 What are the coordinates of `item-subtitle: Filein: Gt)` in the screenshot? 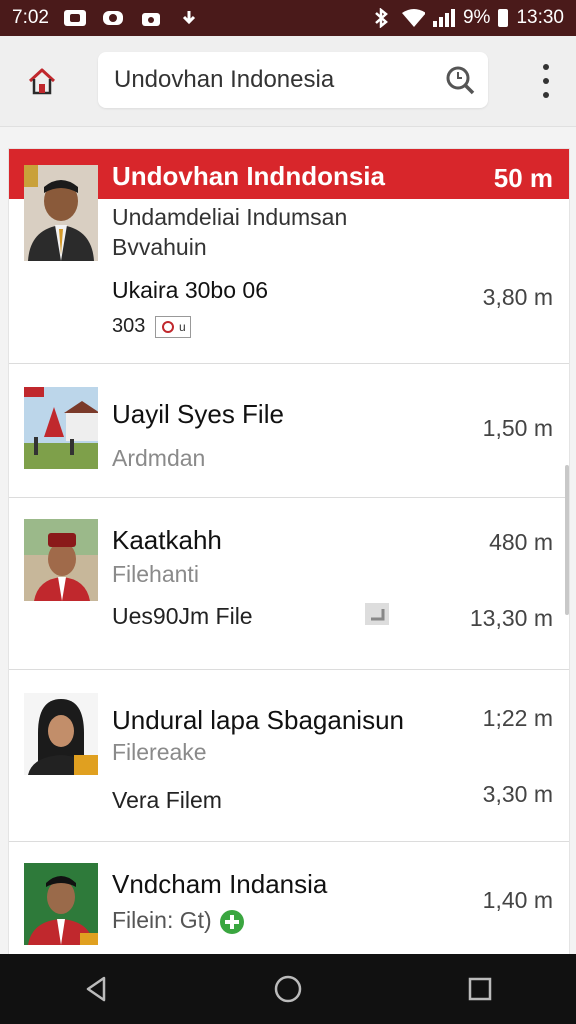 It's located at (178, 920).